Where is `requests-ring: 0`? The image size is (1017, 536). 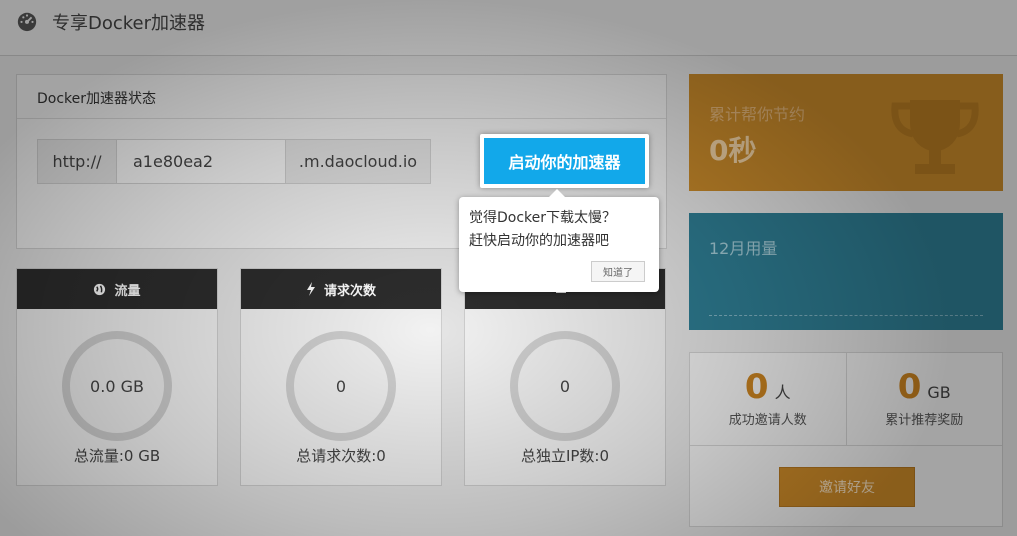 requests-ring: 0 is located at coordinates (341, 386).